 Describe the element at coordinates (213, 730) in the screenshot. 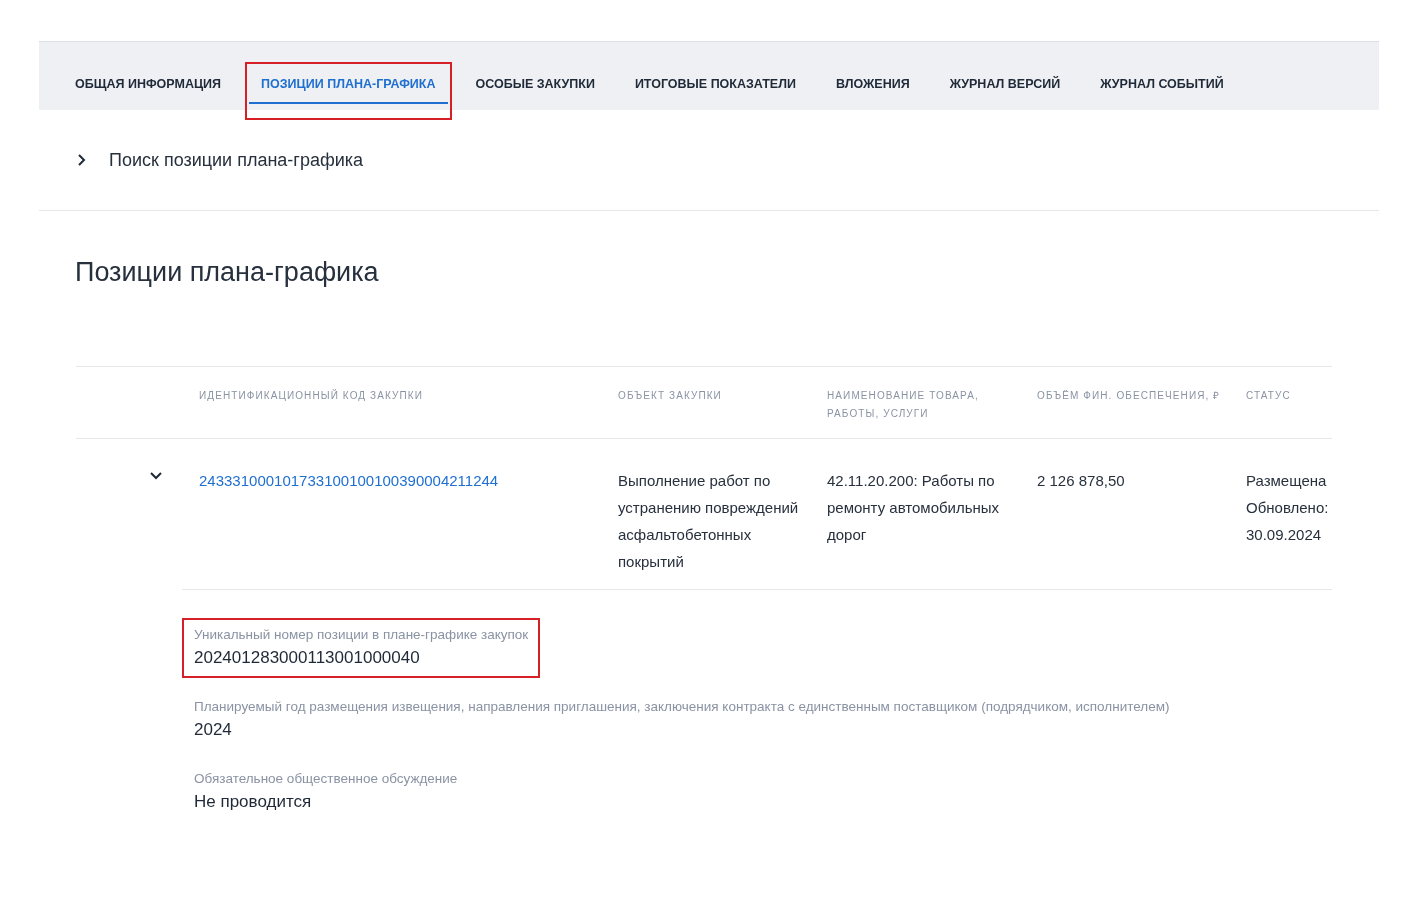

I see `field-value: 2024` at that location.